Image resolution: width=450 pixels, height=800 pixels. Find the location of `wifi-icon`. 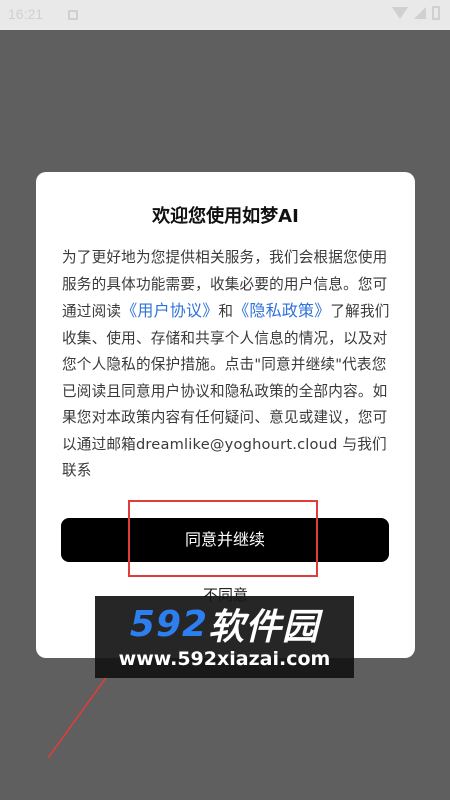

wifi-icon is located at coordinates (400, 13).